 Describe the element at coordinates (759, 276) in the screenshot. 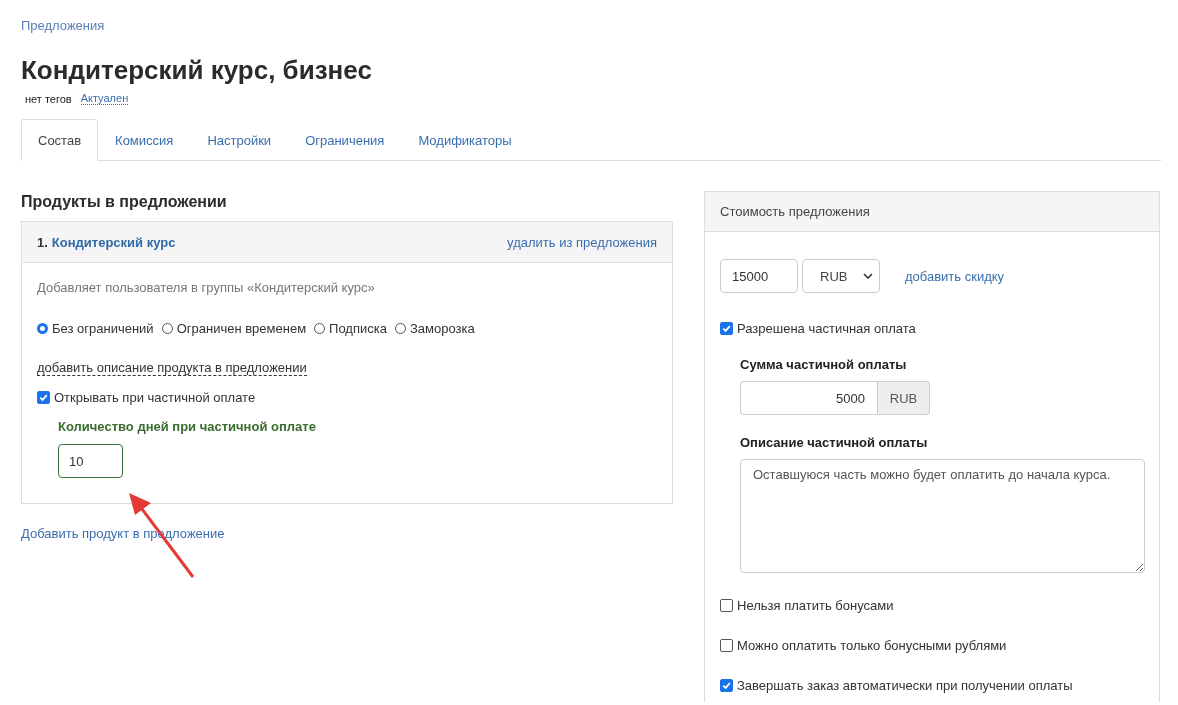

I see `price-input: 15000` at that location.